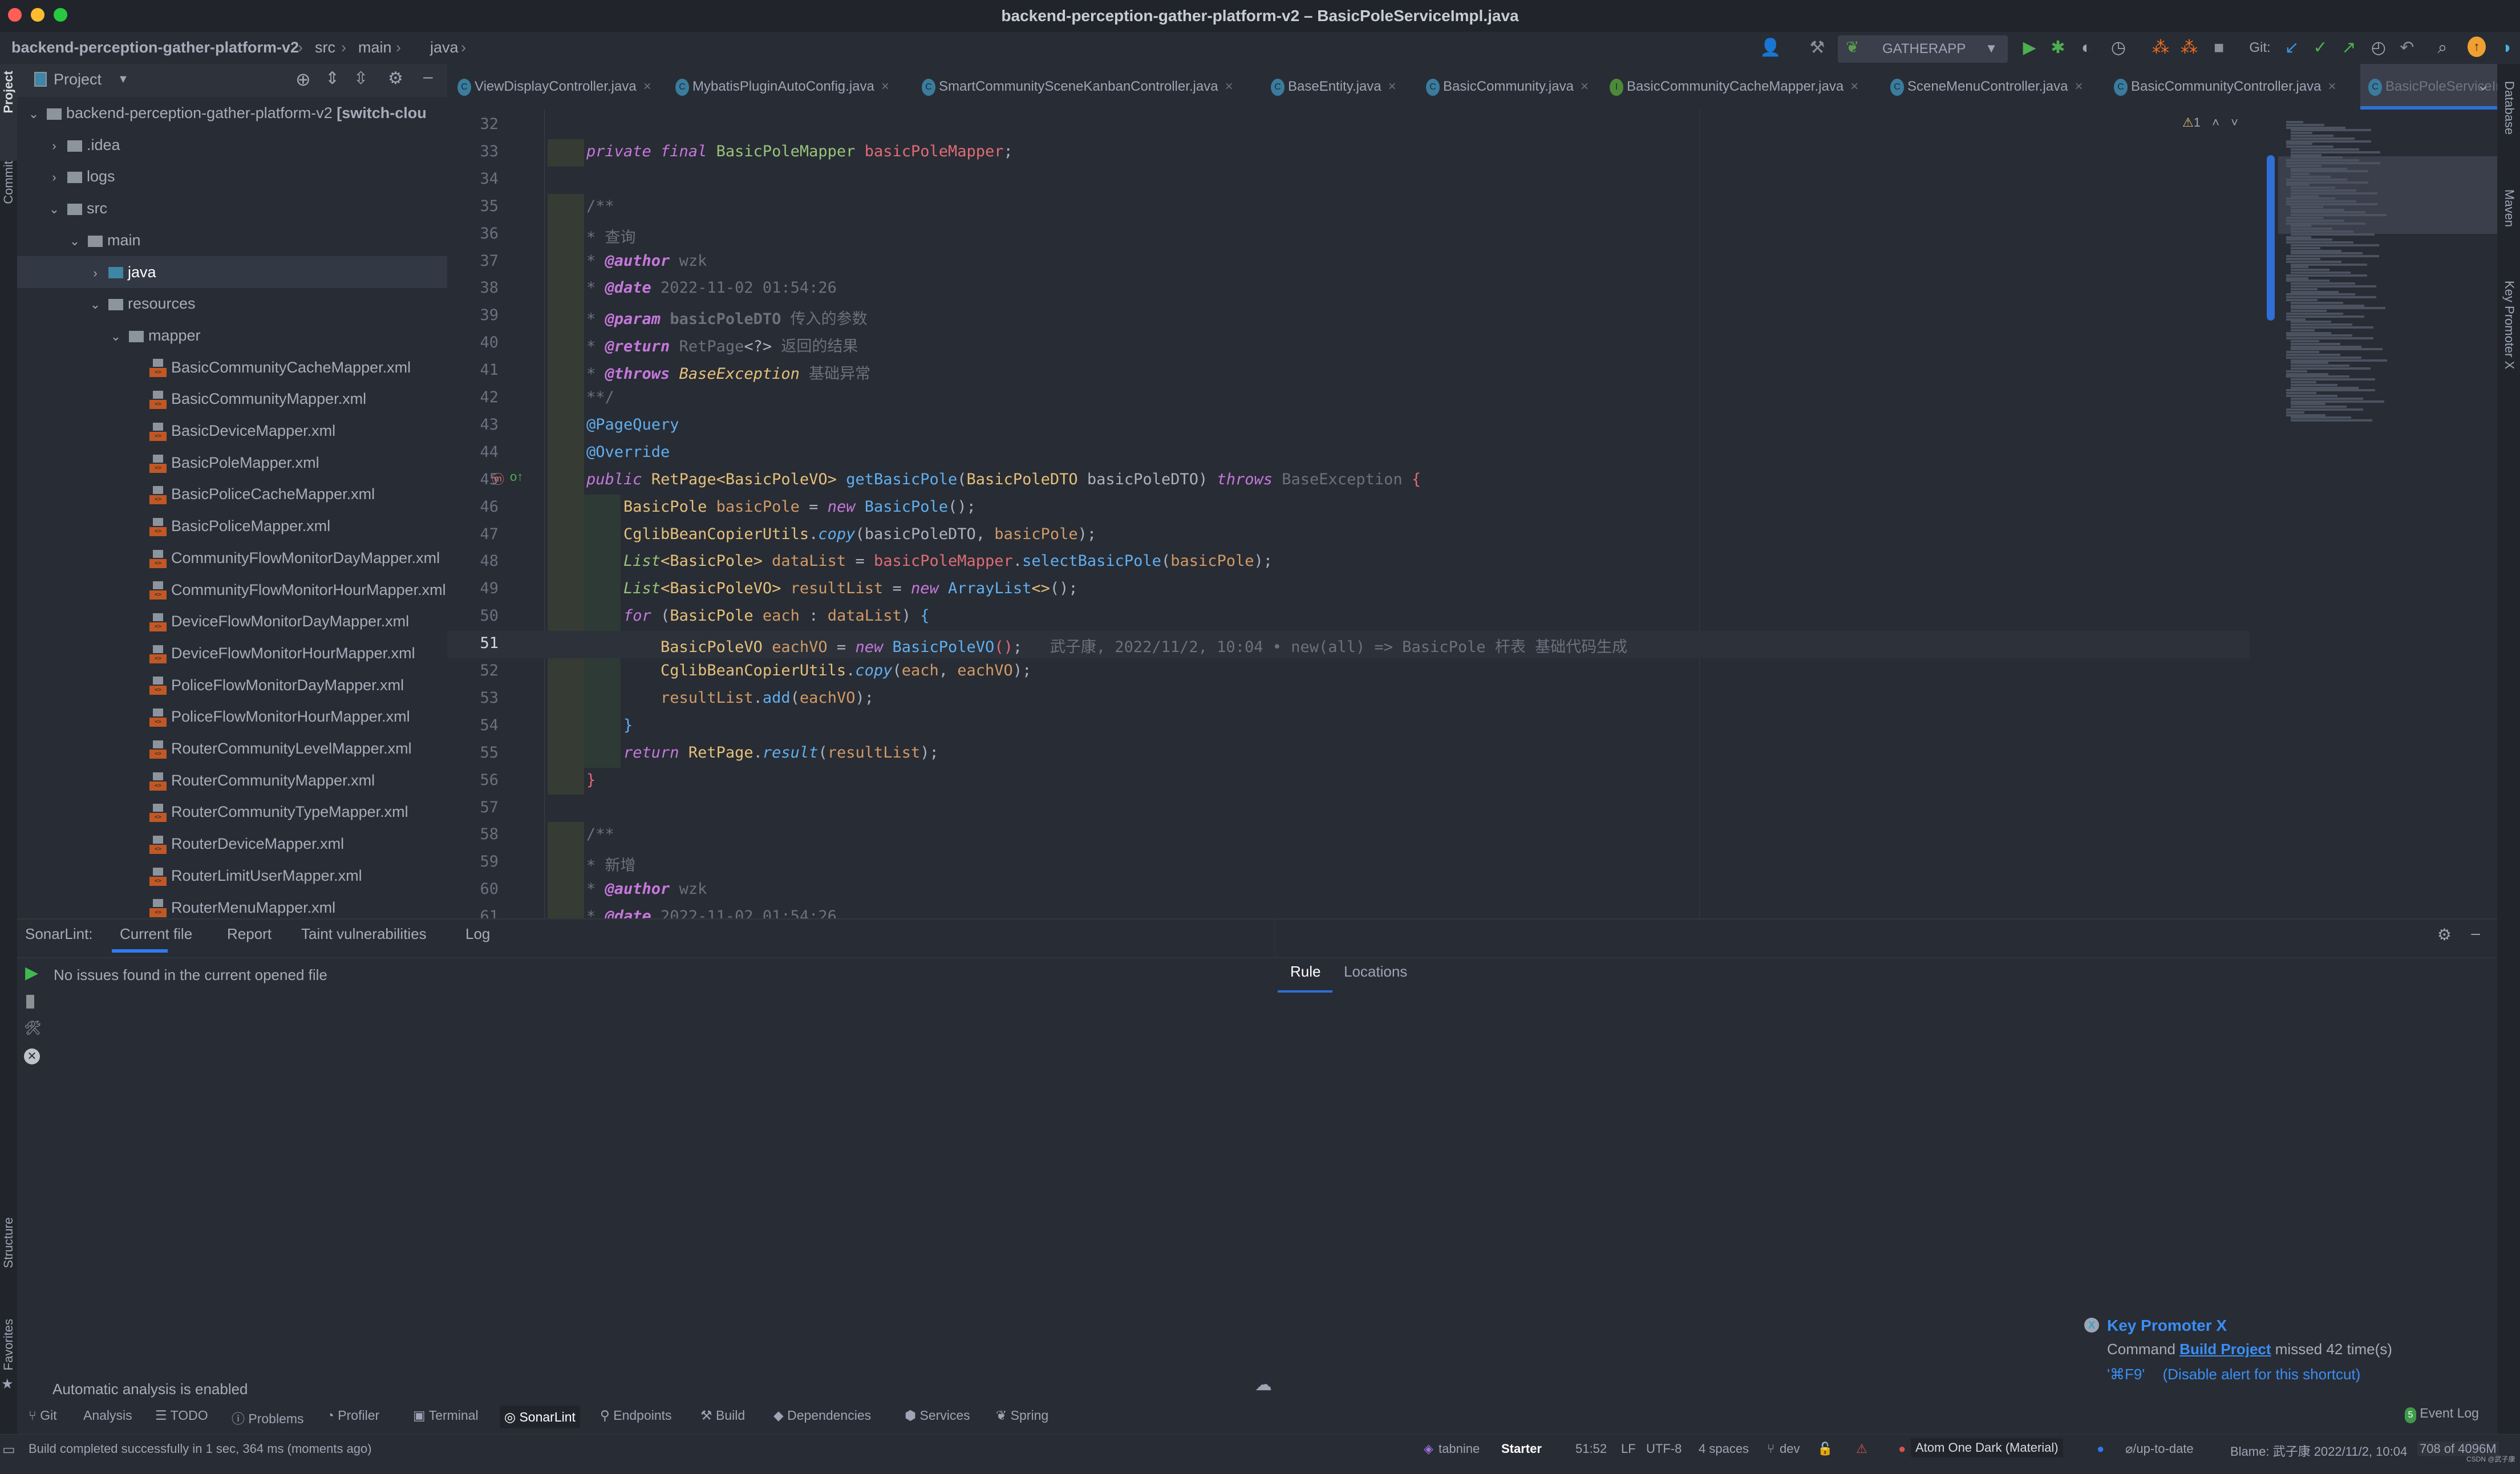 This screenshot has width=2520, height=1474. I want to click on tool-window-build: ⚒ Build, so click(723, 1415).